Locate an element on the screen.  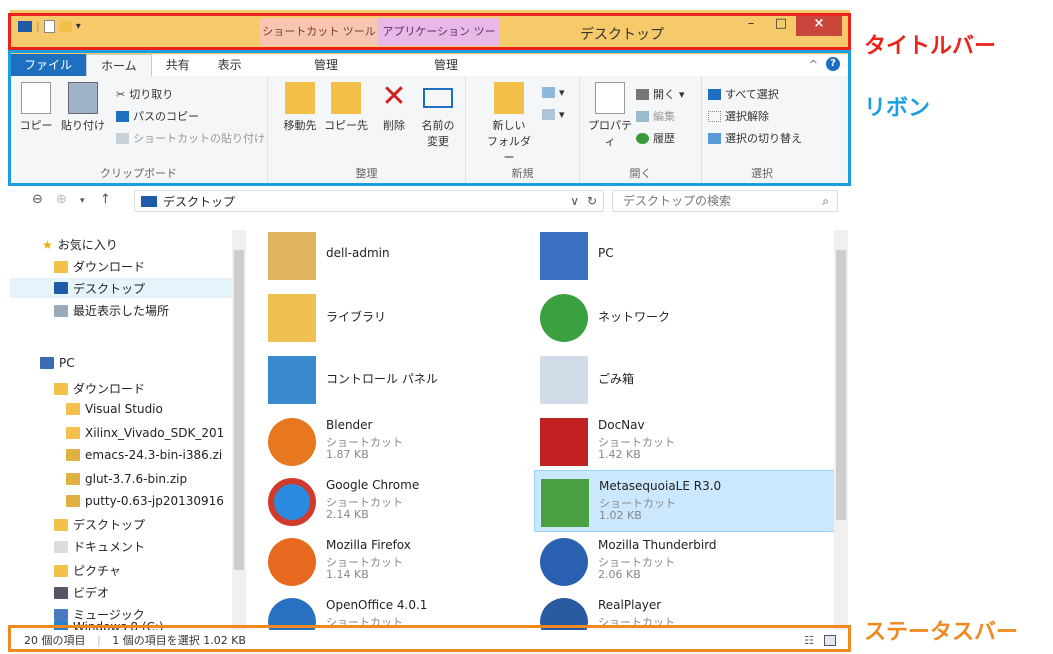
tab-home: ホーム is located at coordinates (119, 65).